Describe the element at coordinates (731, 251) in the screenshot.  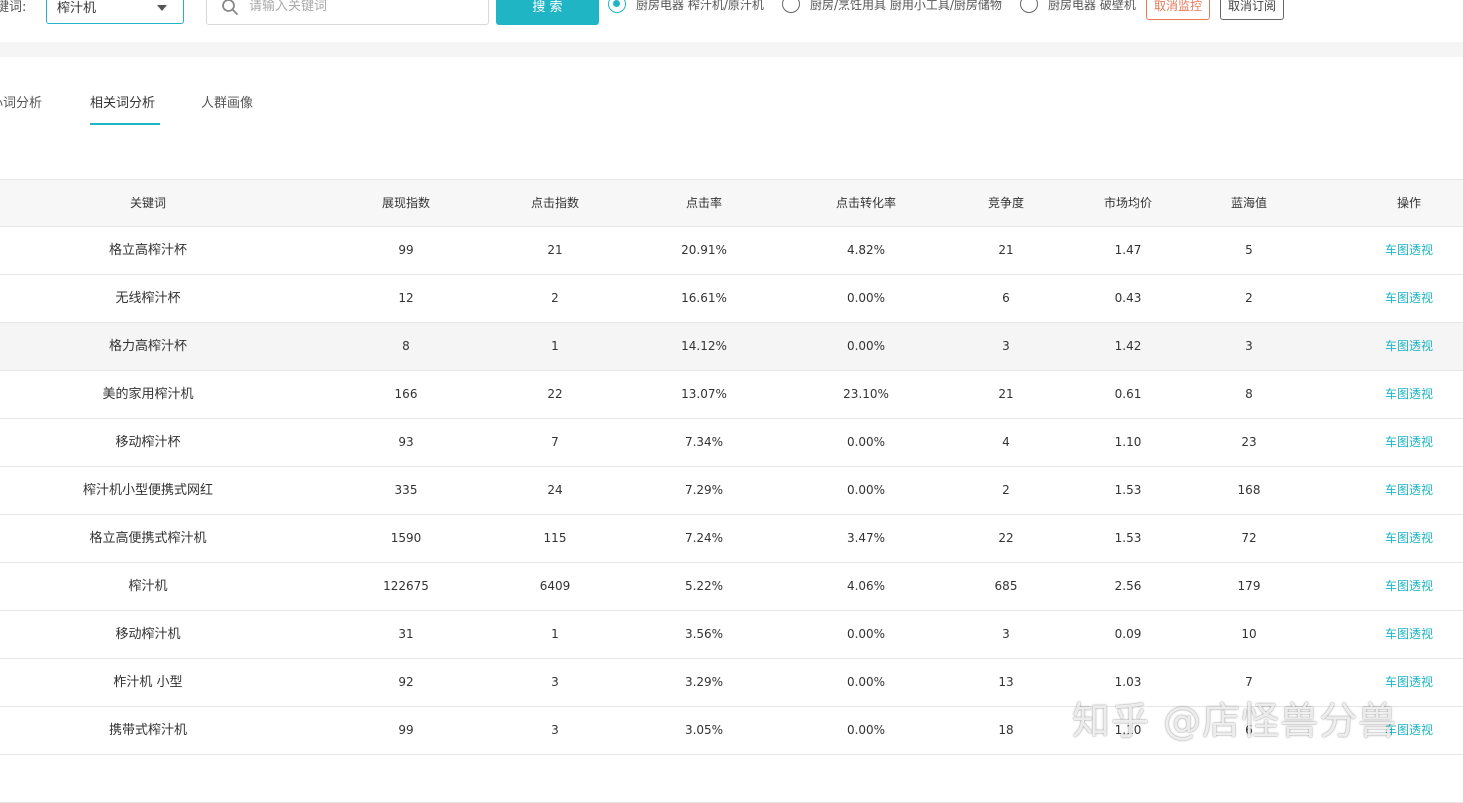
I see `table-row: 格立高榨汁杯 99 21 20.91% 4.82% 21 1.47 5 车图透视` at that location.